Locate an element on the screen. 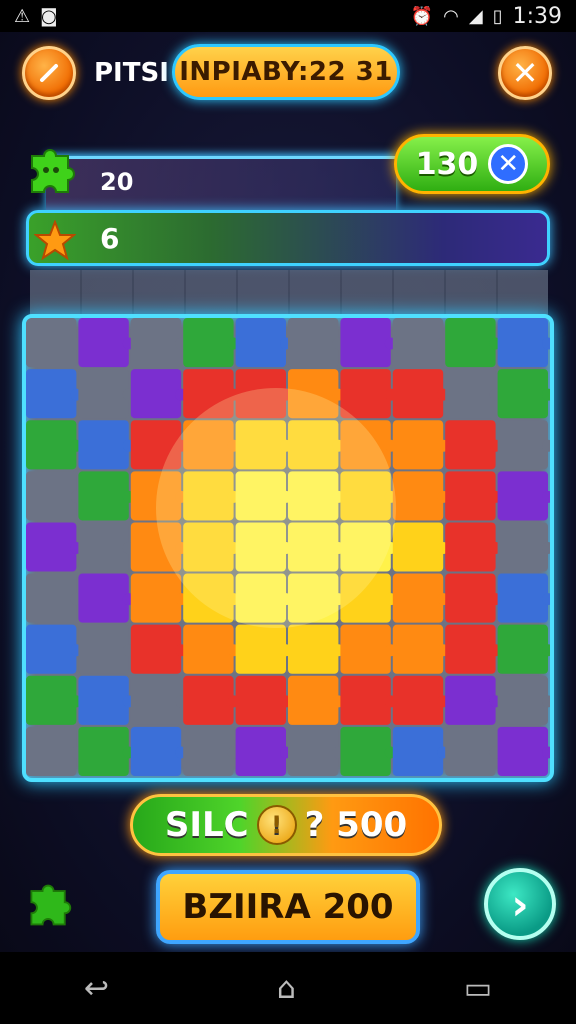 The image size is (576, 1024). stars-count: 6 is located at coordinates (110, 238).